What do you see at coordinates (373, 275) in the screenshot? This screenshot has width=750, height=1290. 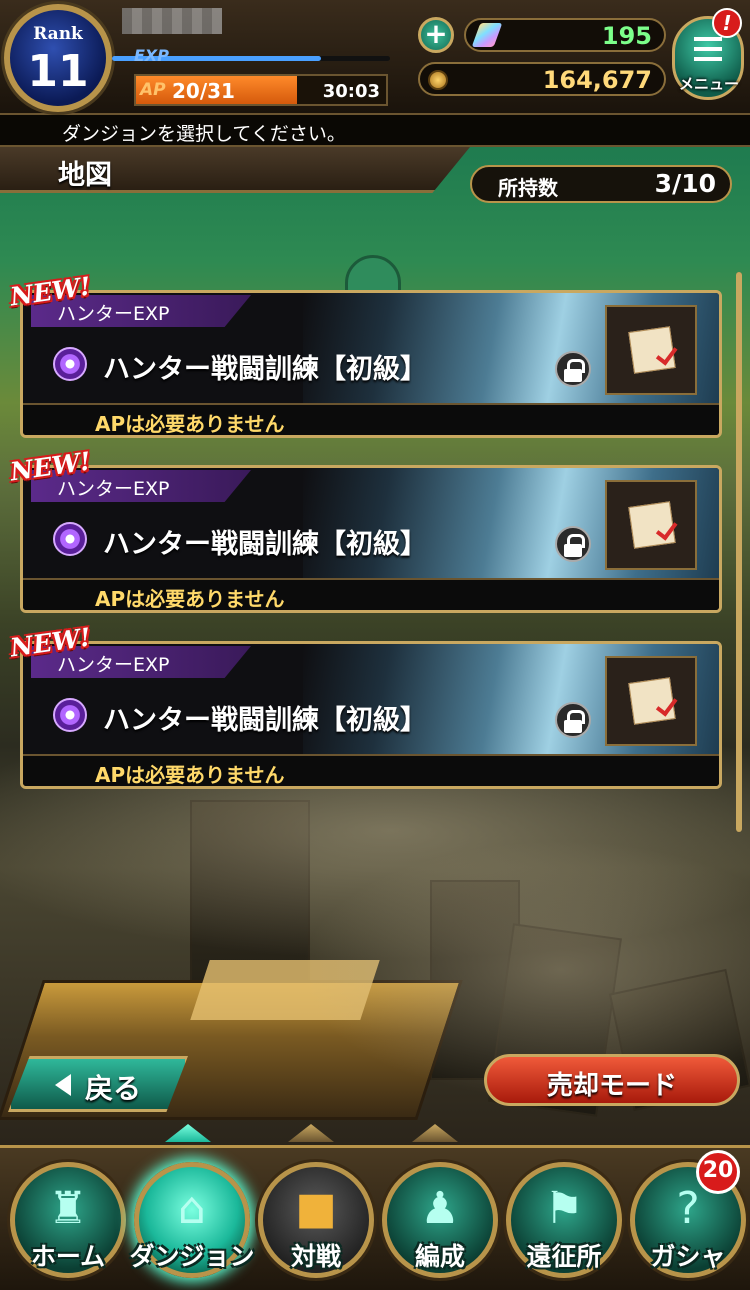 I see `statue-silhouette` at bounding box center [373, 275].